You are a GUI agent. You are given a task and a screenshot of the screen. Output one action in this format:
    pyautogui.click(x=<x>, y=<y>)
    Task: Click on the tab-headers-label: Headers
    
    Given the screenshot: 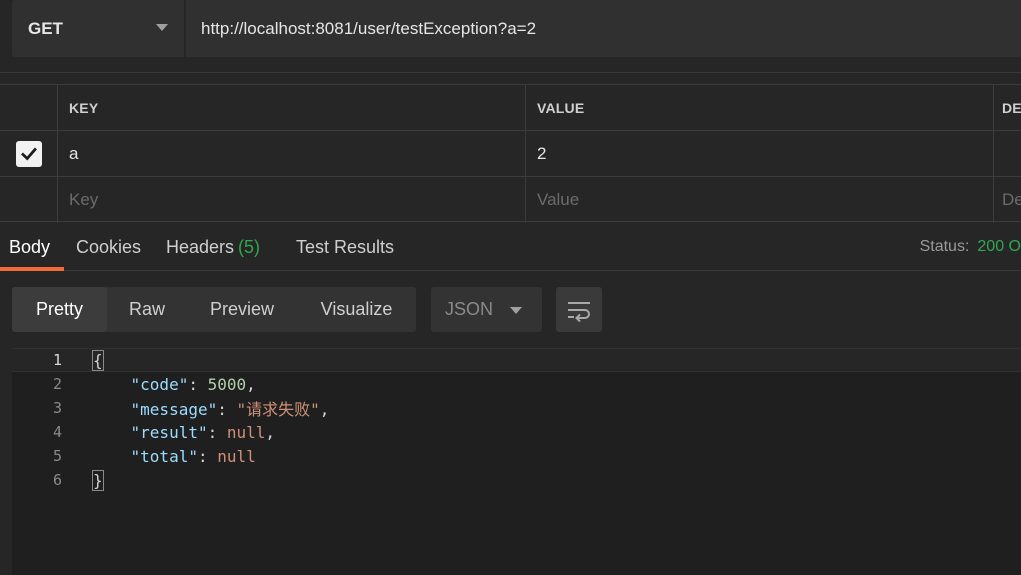 What is the action you would take?
    pyautogui.click(x=200, y=246)
    